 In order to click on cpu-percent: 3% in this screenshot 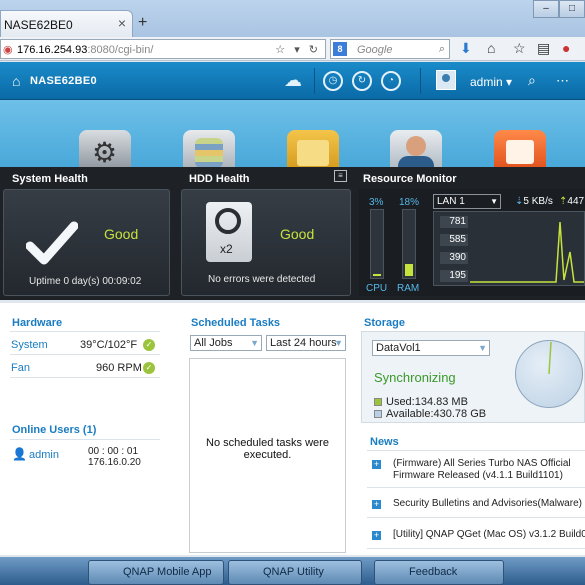, I will do `click(376, 202)`.